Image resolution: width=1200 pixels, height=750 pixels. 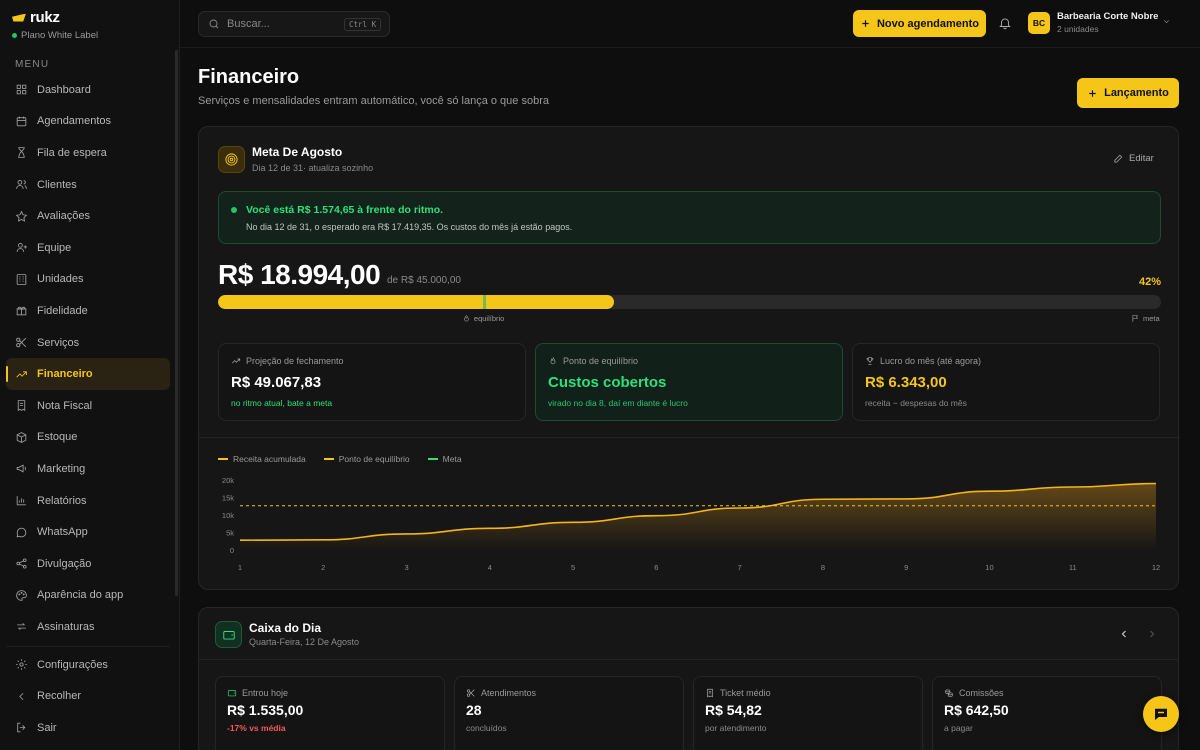 What do you see at coordinates (1151, 318) in the screenshot?
I see `goal-marker-label: meta` at bounding box center [1151, 318].